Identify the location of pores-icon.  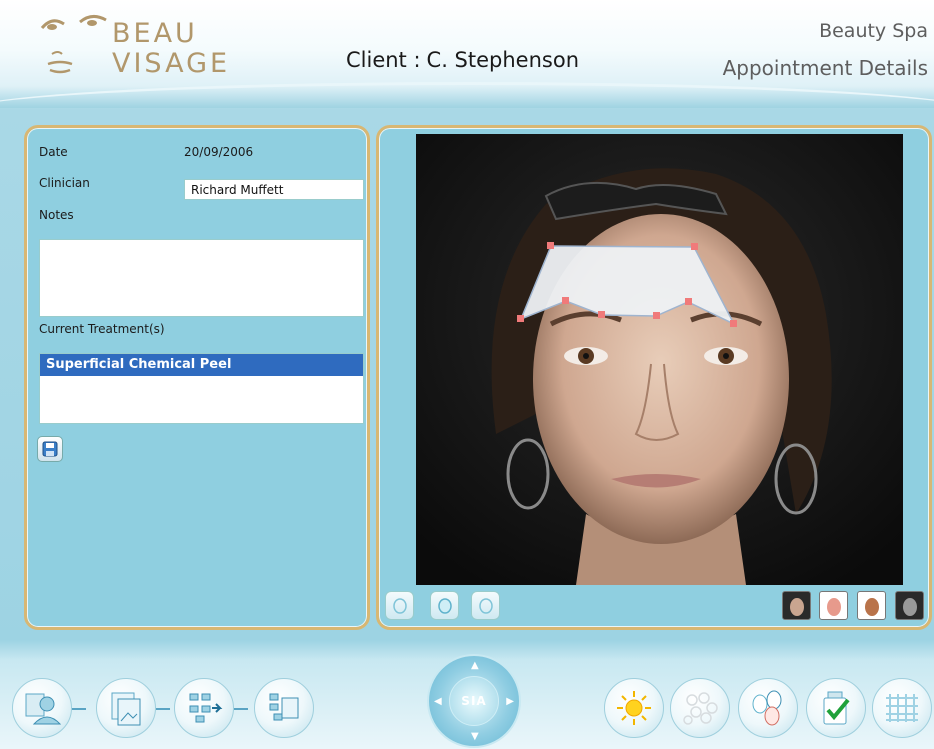
(700, 708).